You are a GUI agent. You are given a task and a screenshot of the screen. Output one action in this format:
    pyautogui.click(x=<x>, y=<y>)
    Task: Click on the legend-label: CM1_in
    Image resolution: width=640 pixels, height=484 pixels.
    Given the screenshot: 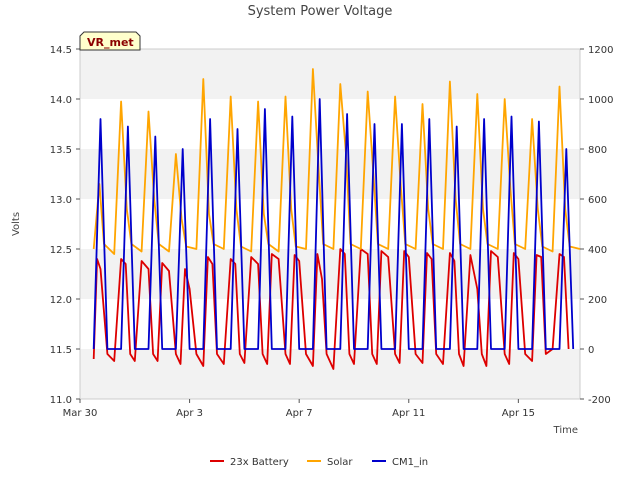 What is the action you would take?
    pyautogui.click(x=410, y=462)
    